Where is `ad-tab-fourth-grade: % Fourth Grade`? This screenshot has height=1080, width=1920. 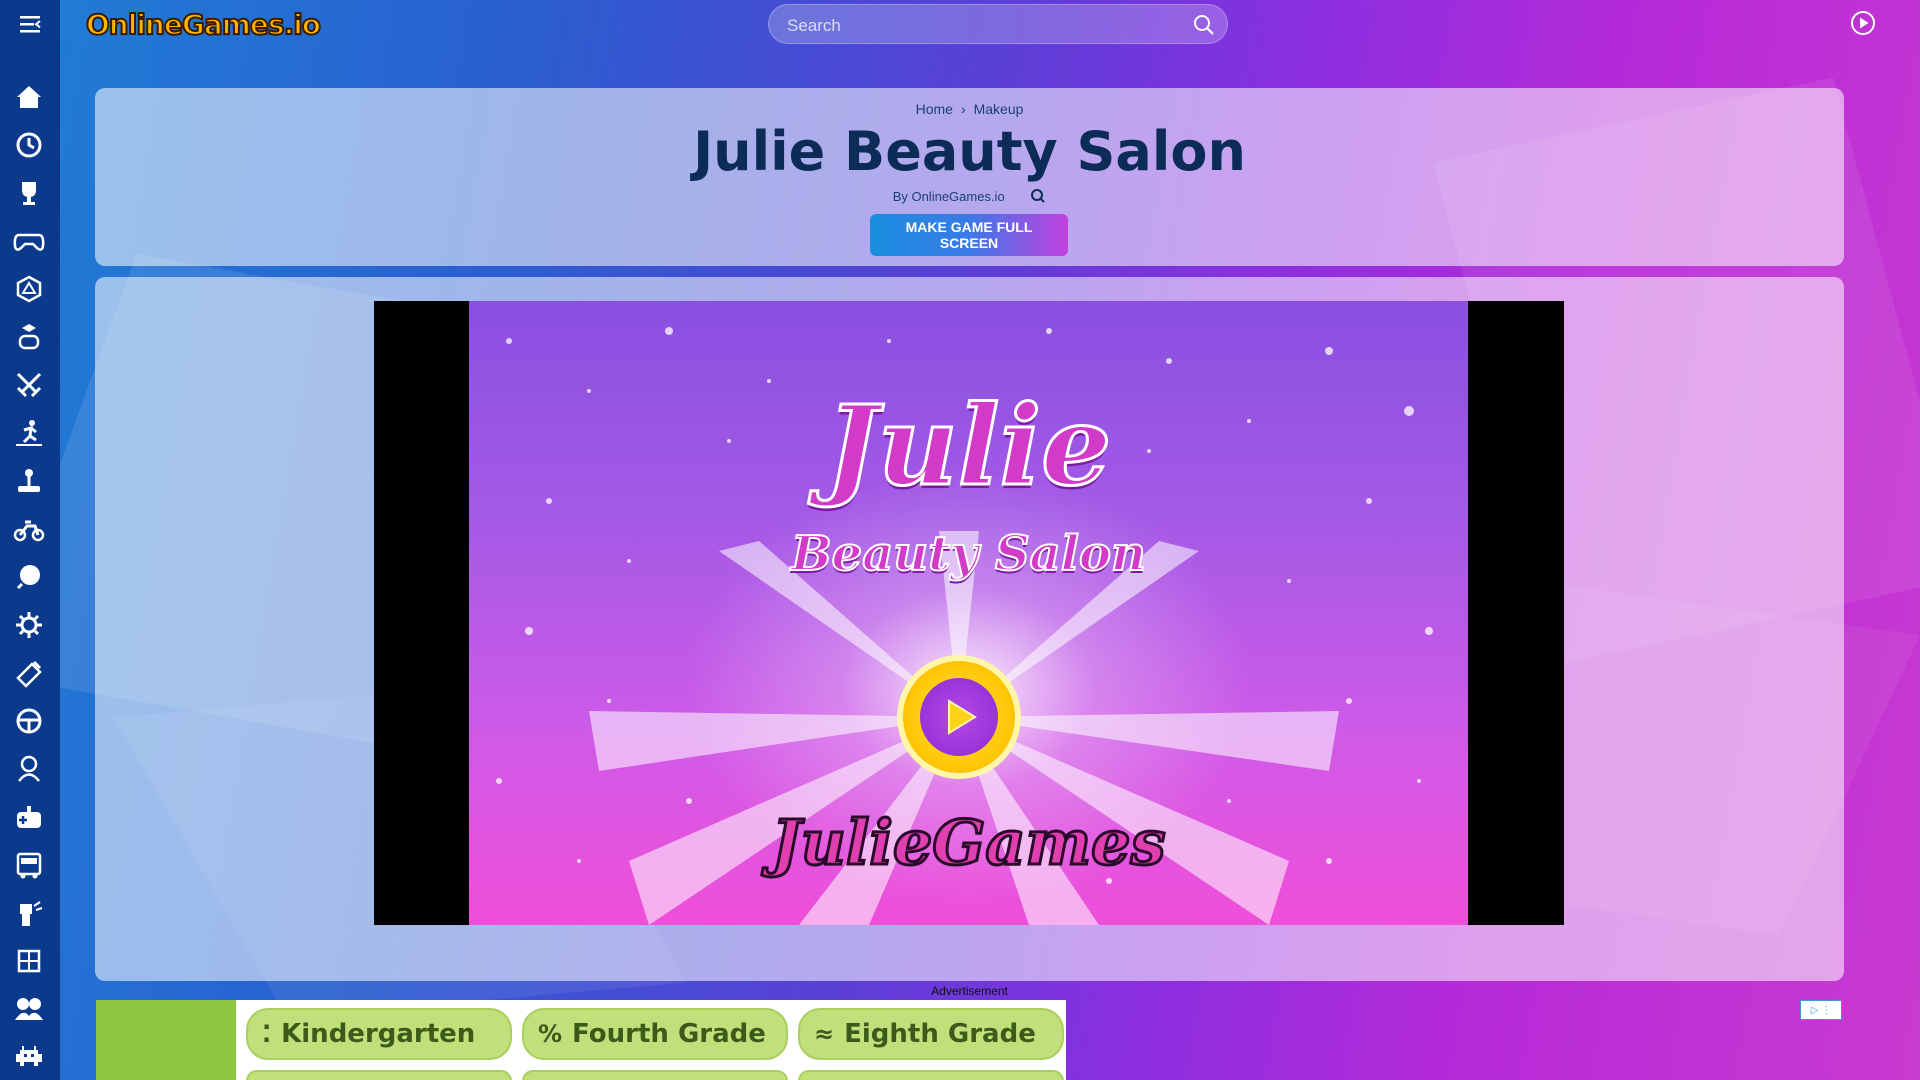 ad-tab-fourth-grade: % Fourth Grade is located at coordinates (655, 1034).